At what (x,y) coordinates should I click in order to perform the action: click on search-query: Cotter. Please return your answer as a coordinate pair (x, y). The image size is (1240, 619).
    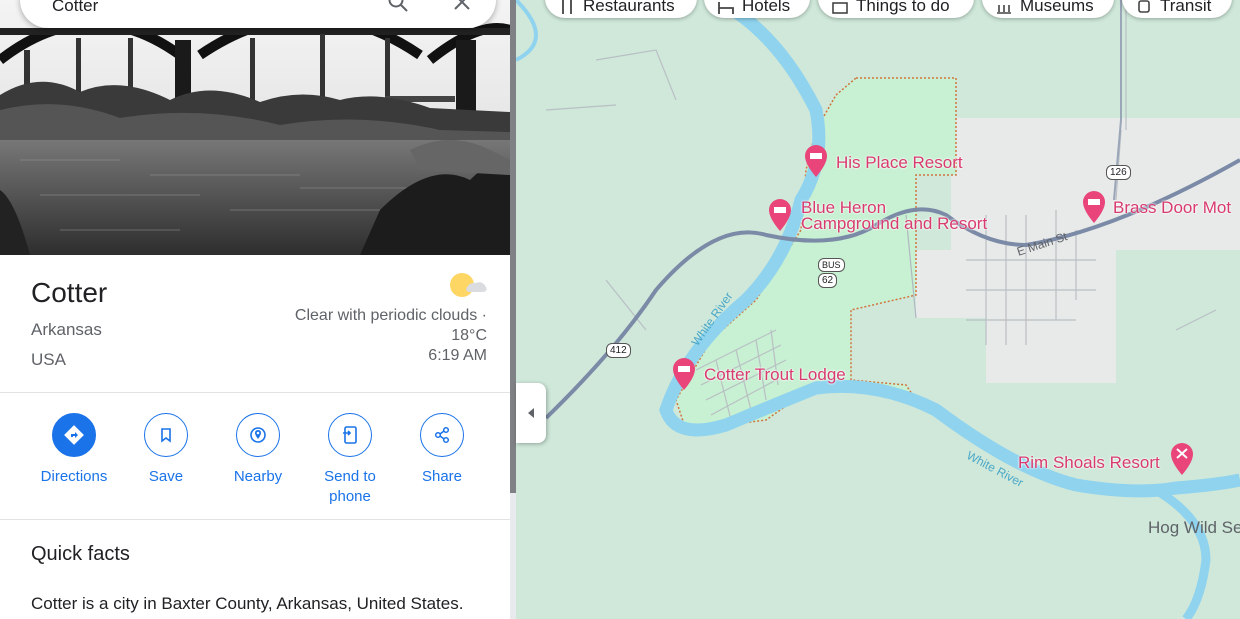
    Looking at the image, I should click on (75, 8).